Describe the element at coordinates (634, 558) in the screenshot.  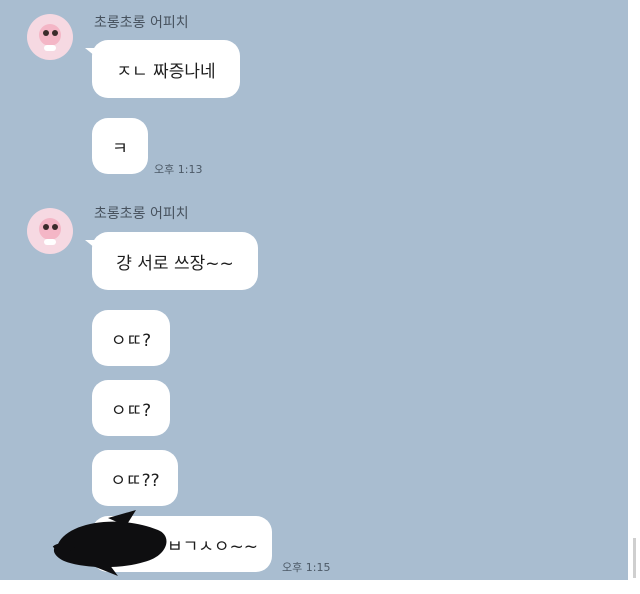
I see `edge-strip` at that location.